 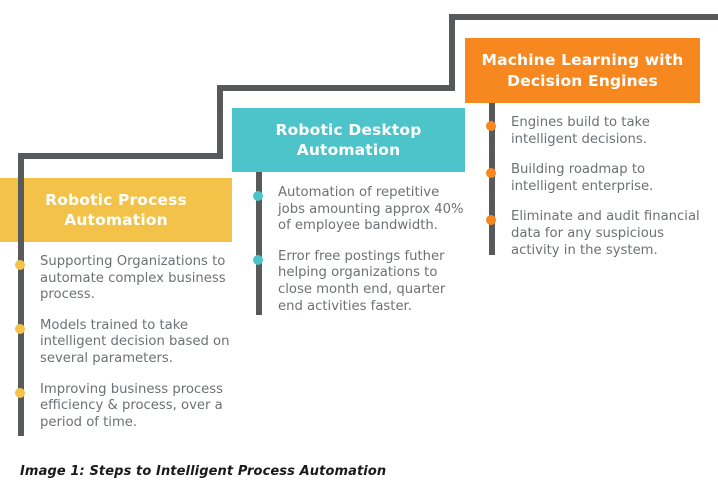 I want to click on stage-header-robotic-desktop-automation: Robotic Desktop Automation, so click(x=348, y=140).